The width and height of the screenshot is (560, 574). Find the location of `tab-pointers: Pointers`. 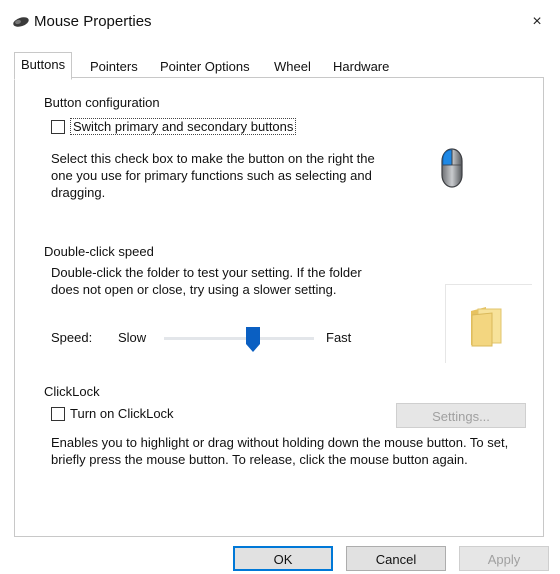

tab-pointers: Pointers is located at coordinates (114, 67).